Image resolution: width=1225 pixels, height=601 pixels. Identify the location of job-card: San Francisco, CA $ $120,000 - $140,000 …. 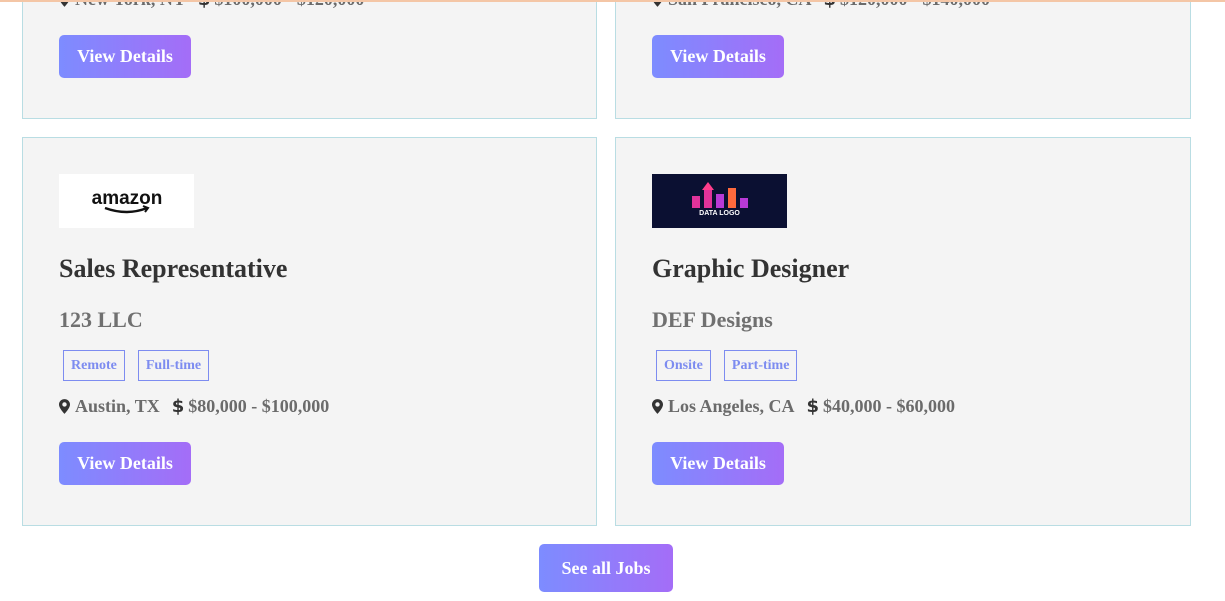
(903, 59).